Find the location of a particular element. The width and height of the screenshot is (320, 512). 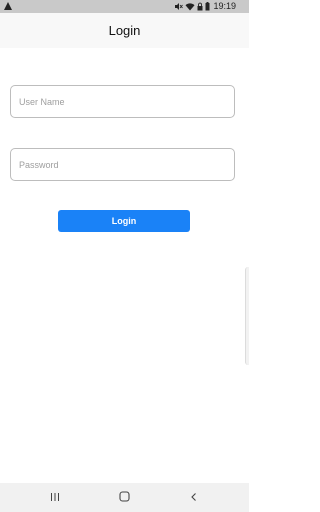

wifi-icon is located at coordinates (190, 6).